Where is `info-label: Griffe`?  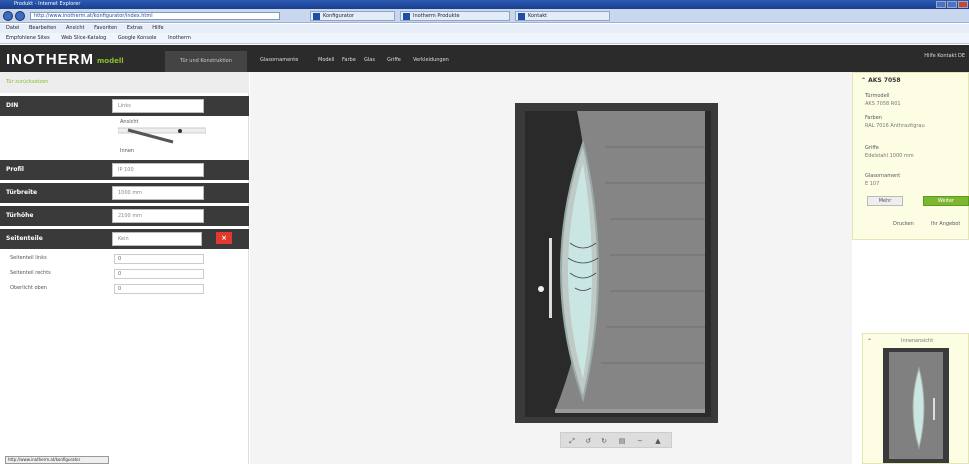
info-label: Griffe is located at coordinates (872, 148).